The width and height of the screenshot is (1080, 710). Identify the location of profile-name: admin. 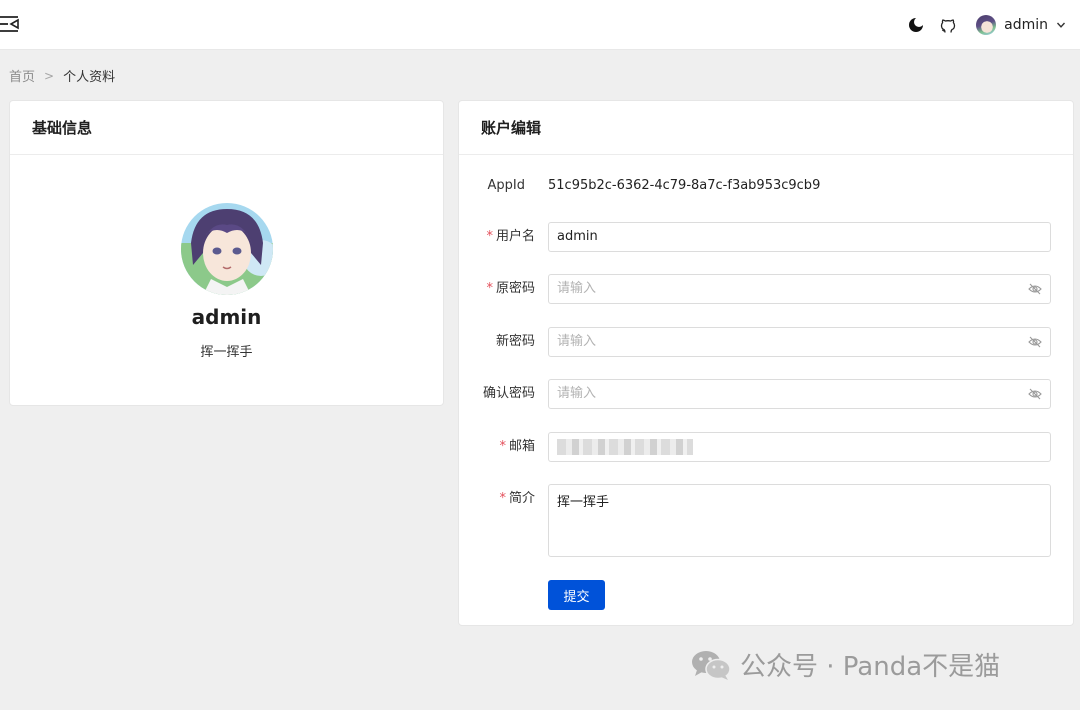
(226, 317).